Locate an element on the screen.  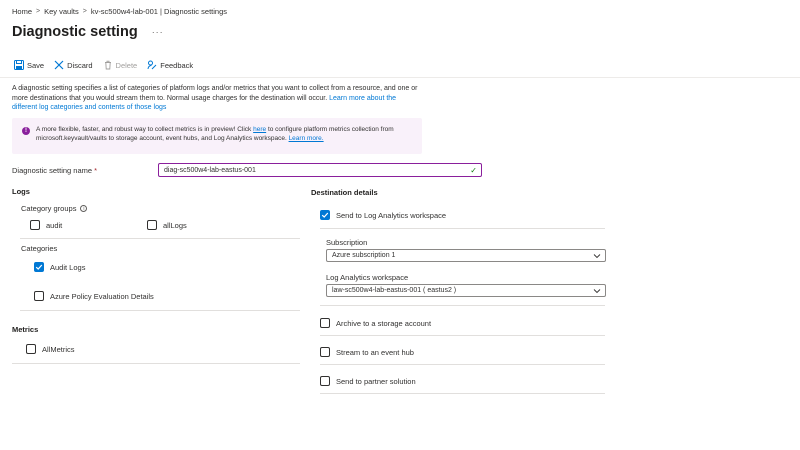
checkbox-storage-account: Archive to a storage account is located at coordinates (375, 323).